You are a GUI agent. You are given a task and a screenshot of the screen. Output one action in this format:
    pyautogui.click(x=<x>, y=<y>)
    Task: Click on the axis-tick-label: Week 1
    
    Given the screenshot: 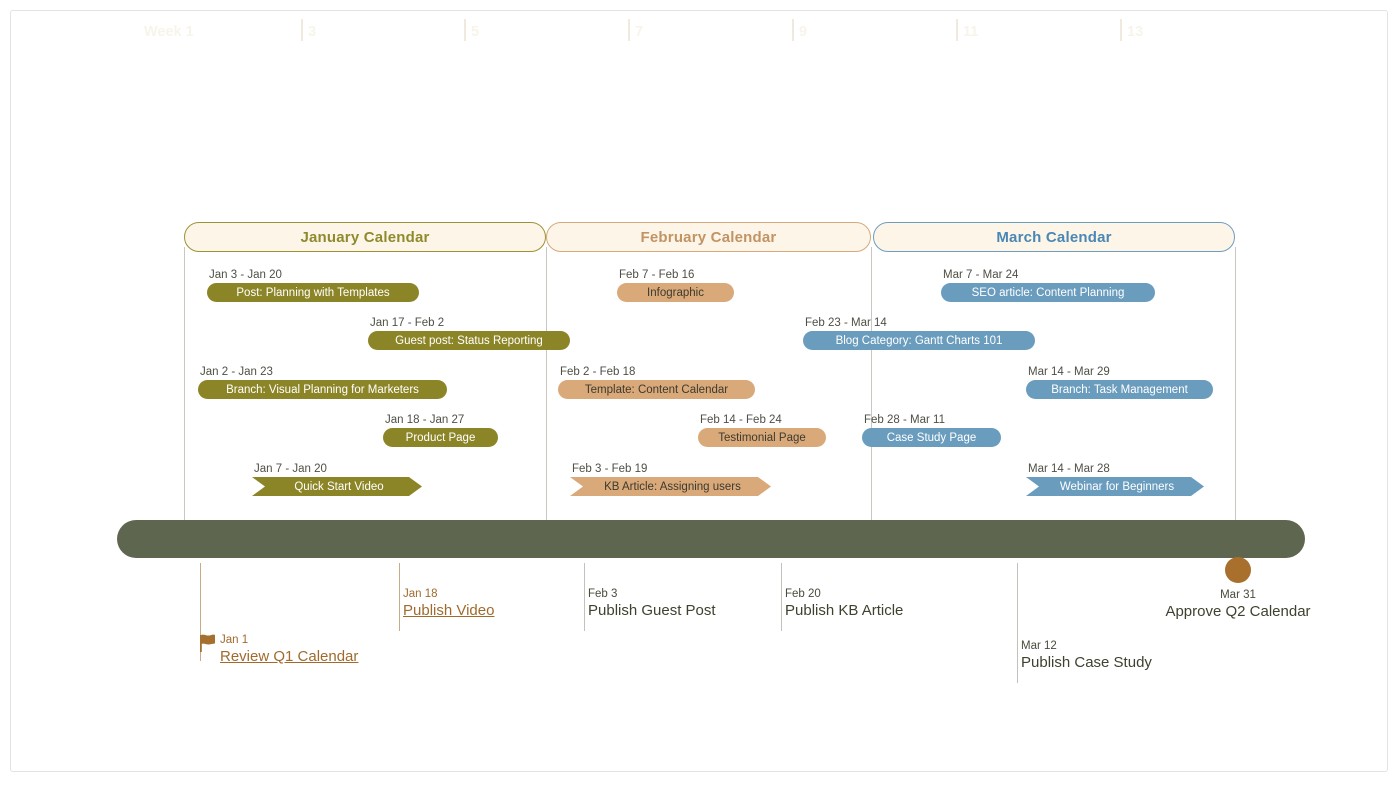 What is the action you would take?
    pyautogui.click(x=169, y=32)
    